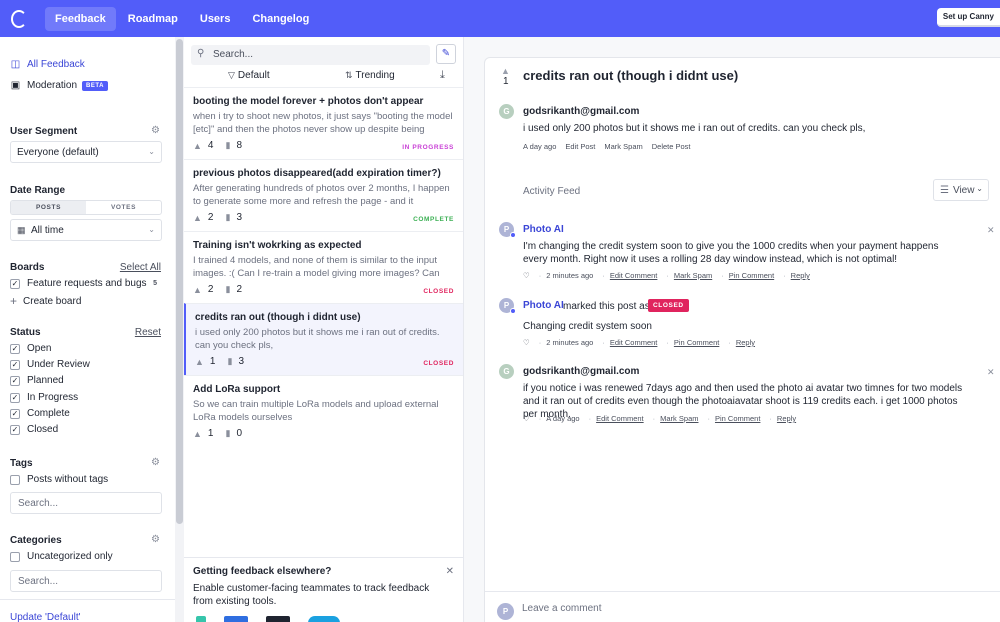  What do you see at coordinates (278, 619) in the screenshot?
I see `zendesk-logo-icon` at bounding box center [278, 619].